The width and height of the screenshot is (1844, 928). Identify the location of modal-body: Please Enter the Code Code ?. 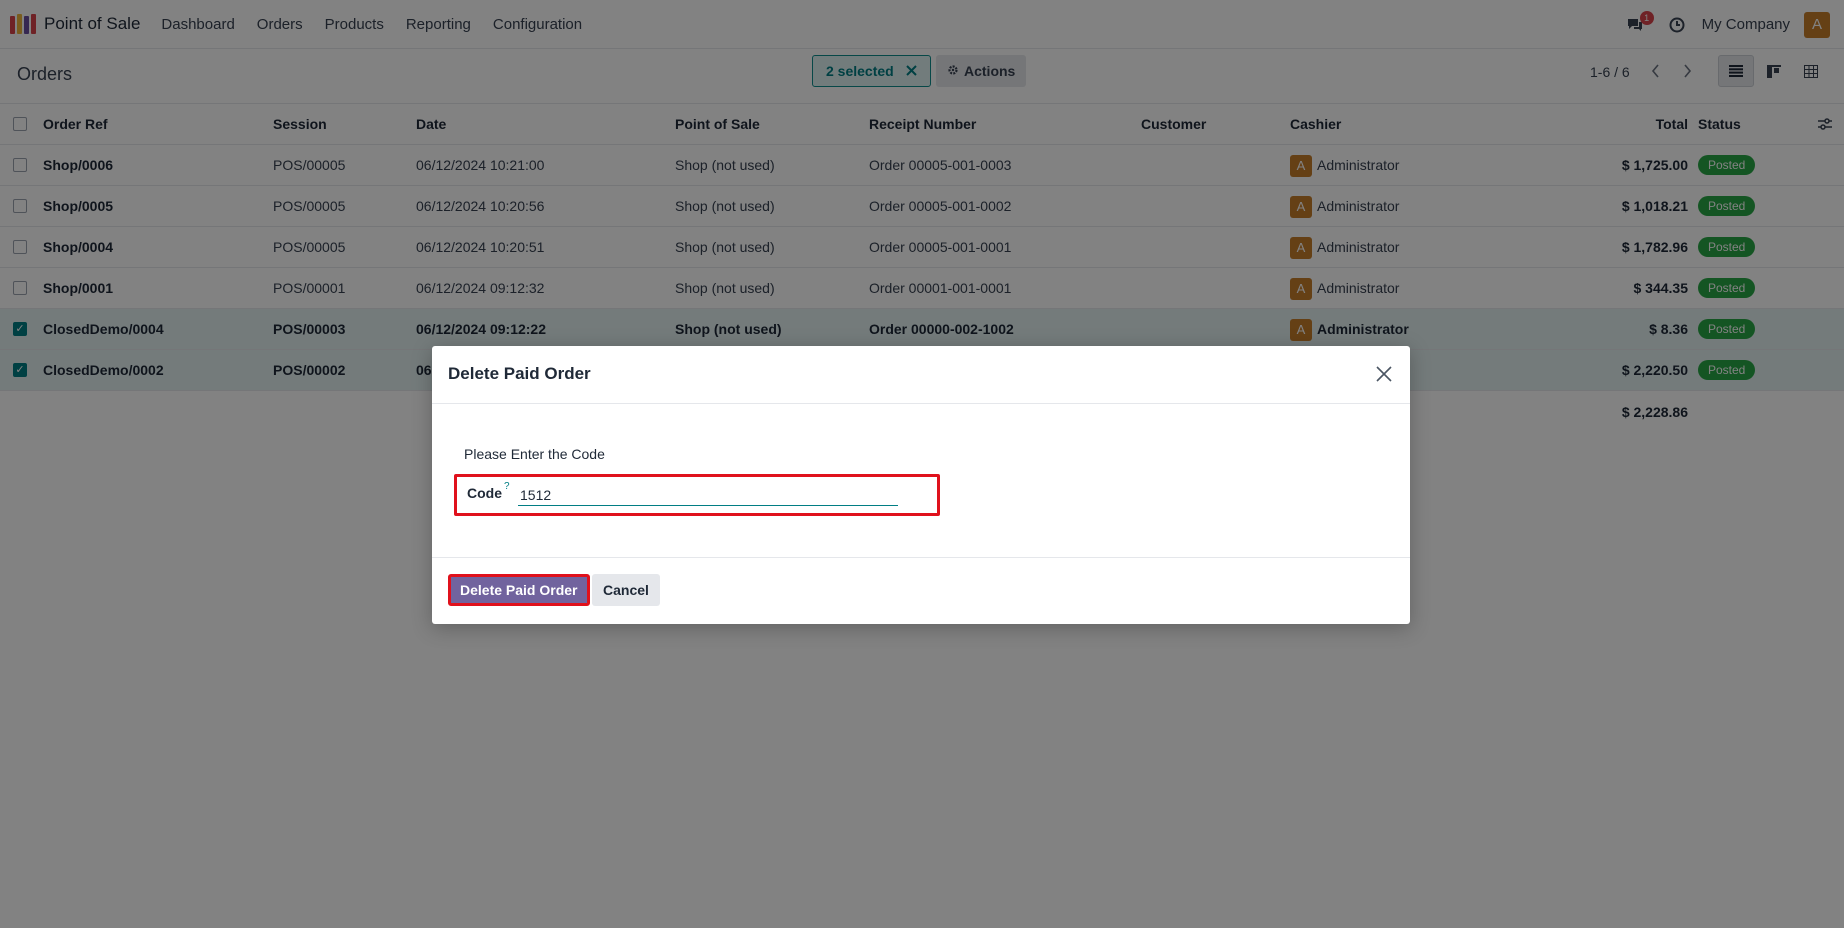
(921, 481).